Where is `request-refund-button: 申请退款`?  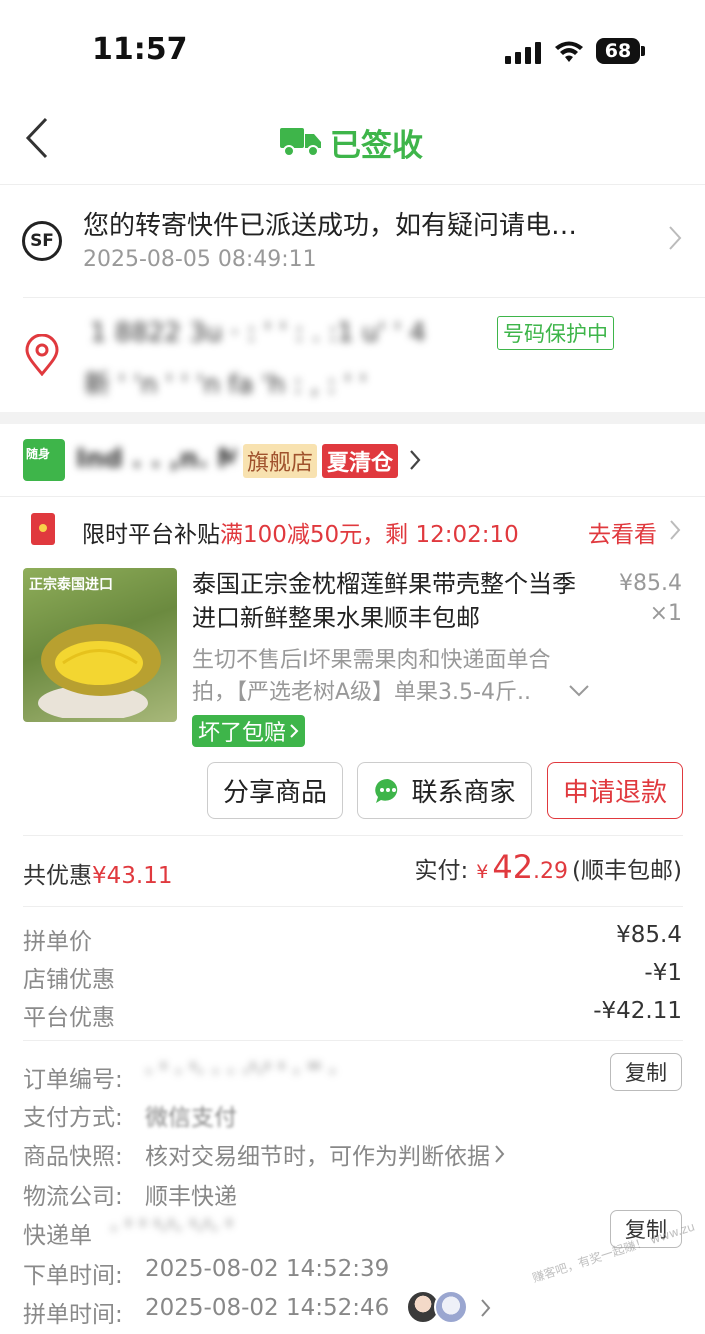 request-refund-button: 申请退款 is located at coordinates (615, 790).